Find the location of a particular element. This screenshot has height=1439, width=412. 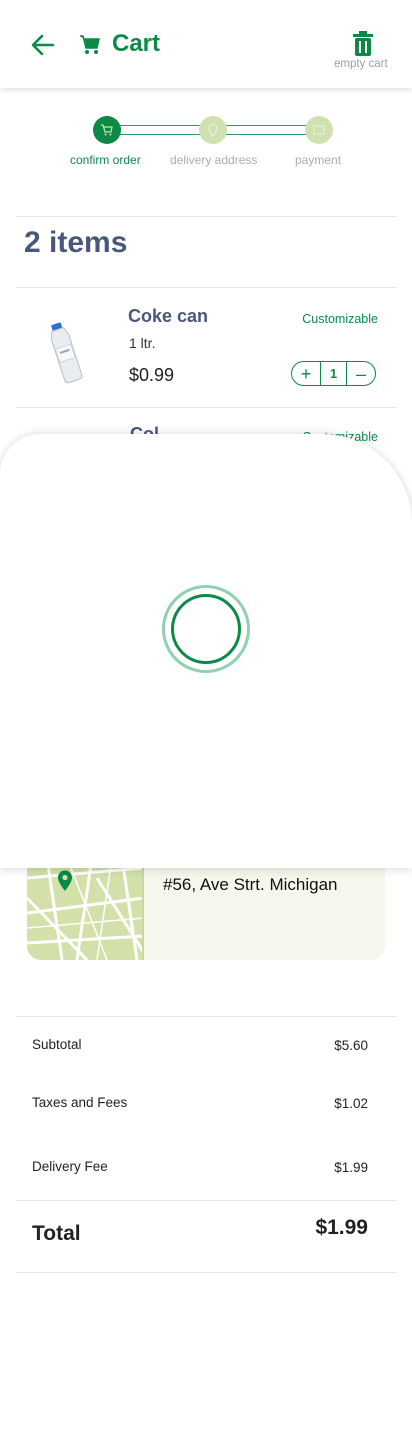

arrow-left-icon is located at coordinates (43, 45).